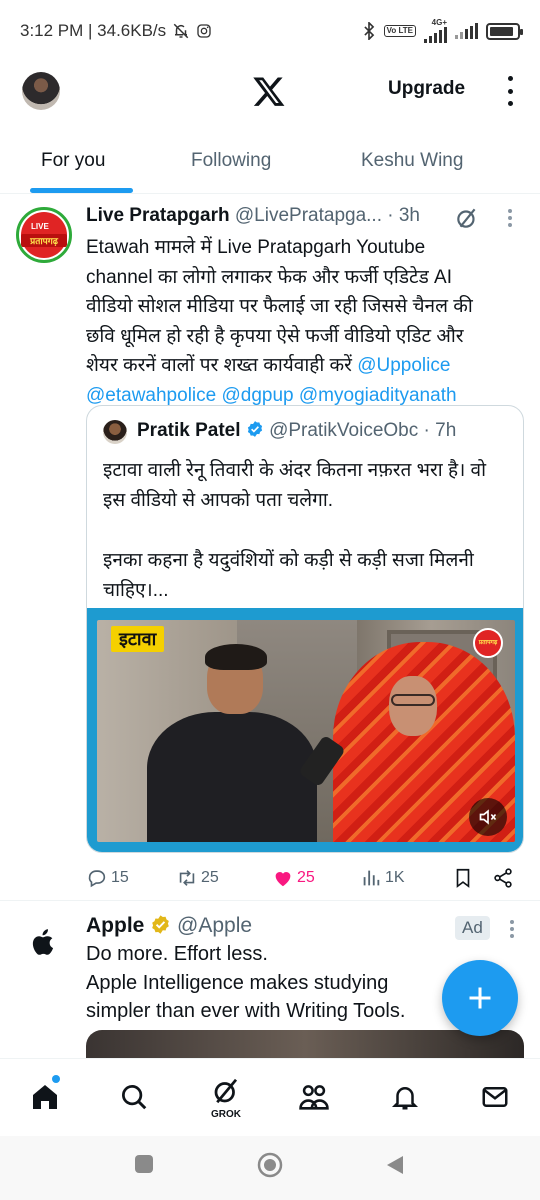 The image size is (540, 1200). I want to click on share-icon, so click(503, 878).